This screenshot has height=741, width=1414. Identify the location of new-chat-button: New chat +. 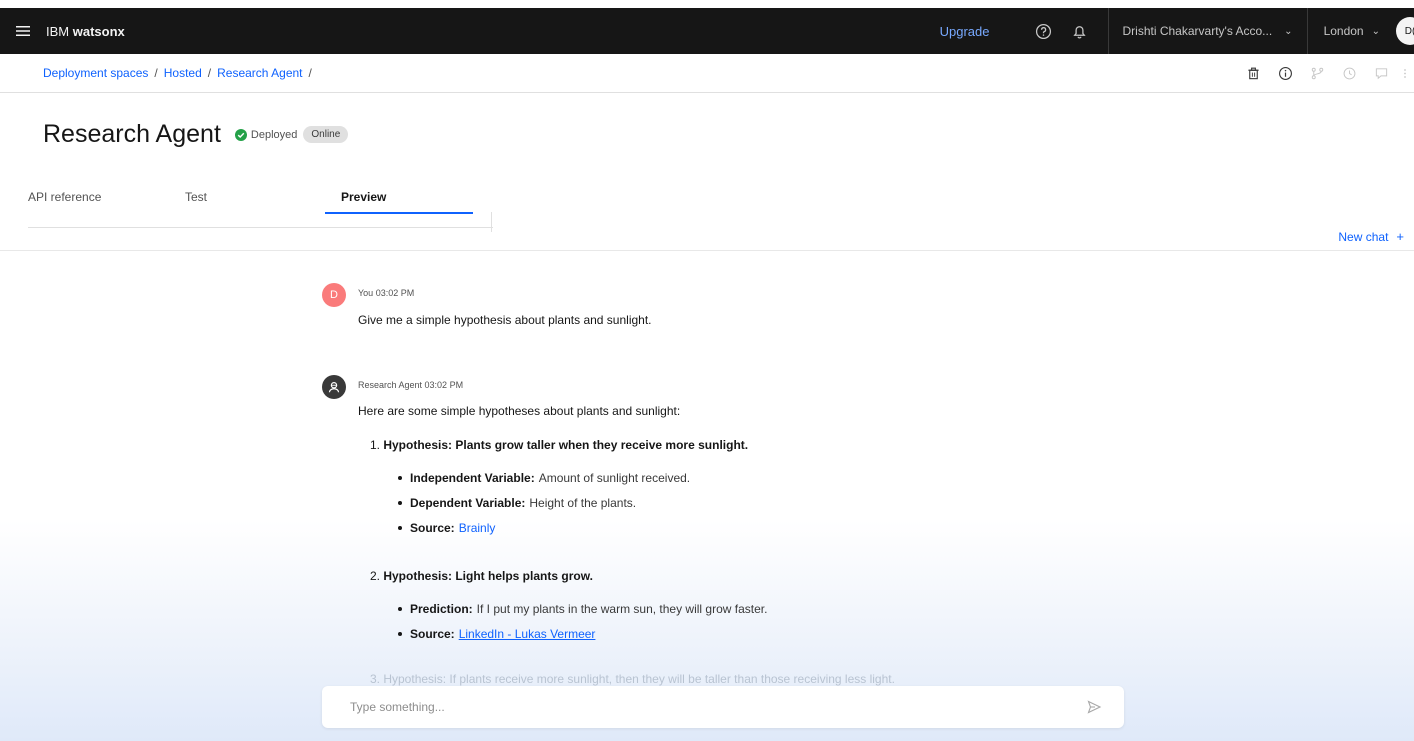
(1371, 236).